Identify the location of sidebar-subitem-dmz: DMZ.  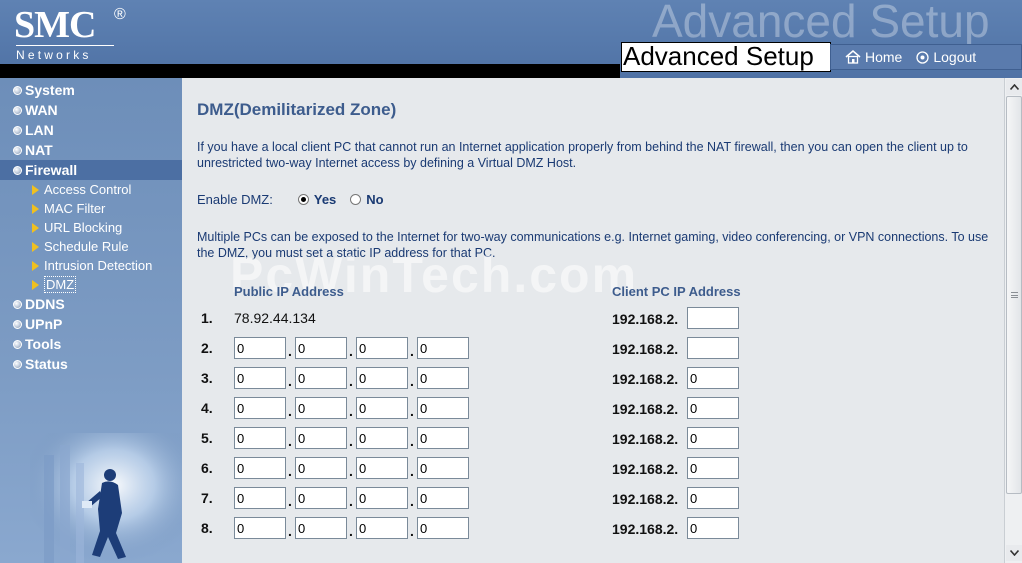
(91, 284).